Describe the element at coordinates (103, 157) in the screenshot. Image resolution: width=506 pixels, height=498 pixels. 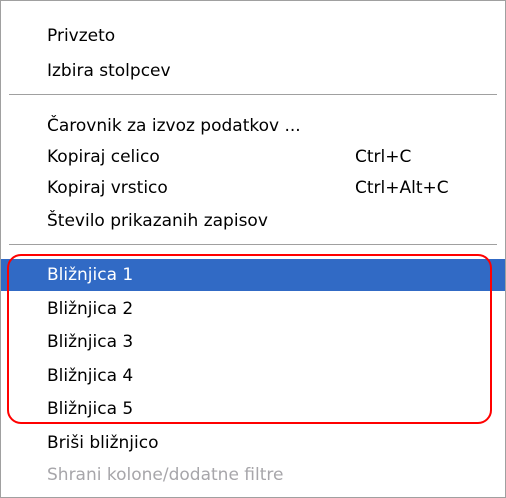
I see `menu-item-label: Kopiraj celico` at that location.